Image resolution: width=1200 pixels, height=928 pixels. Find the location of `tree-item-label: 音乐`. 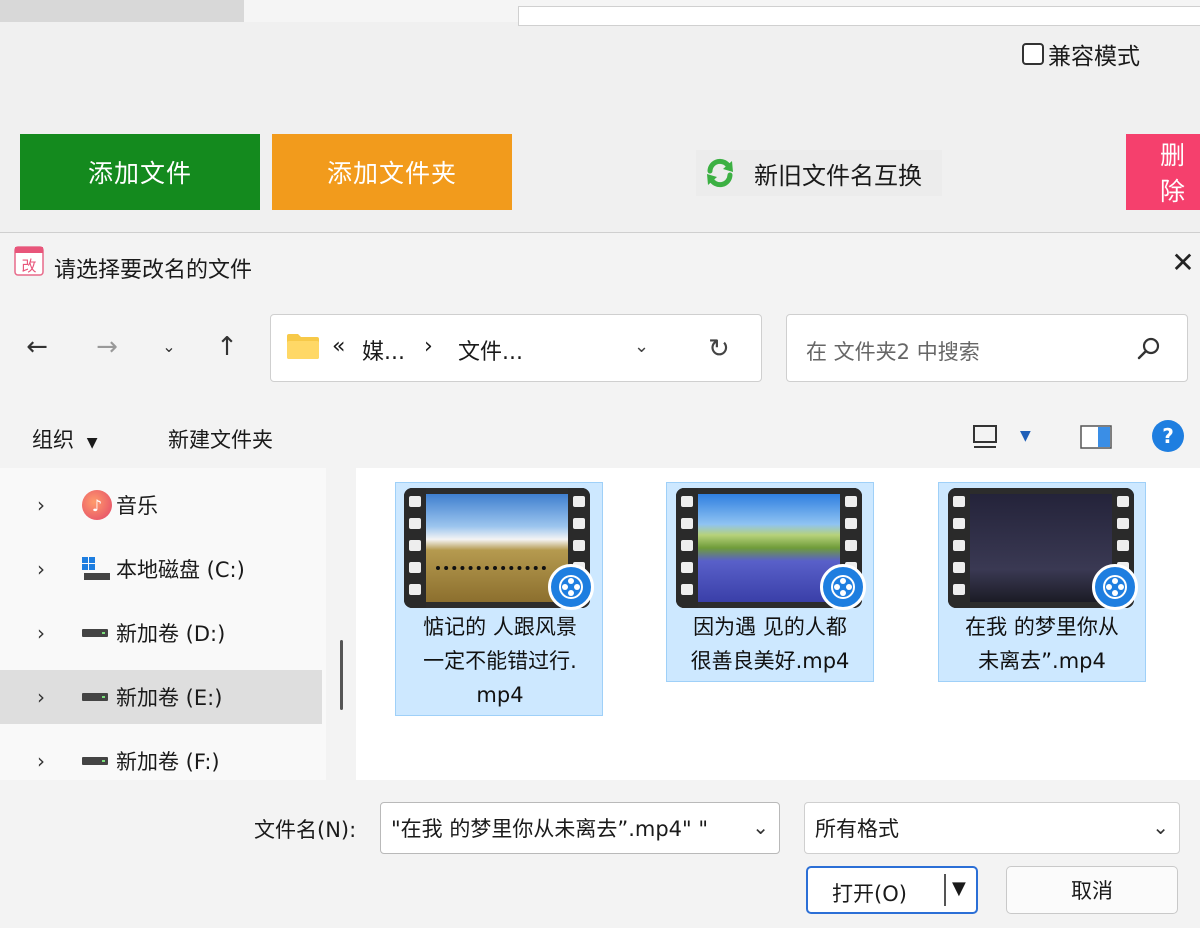

tree-item-label: 音乐 is located at coordinates (137, 506).